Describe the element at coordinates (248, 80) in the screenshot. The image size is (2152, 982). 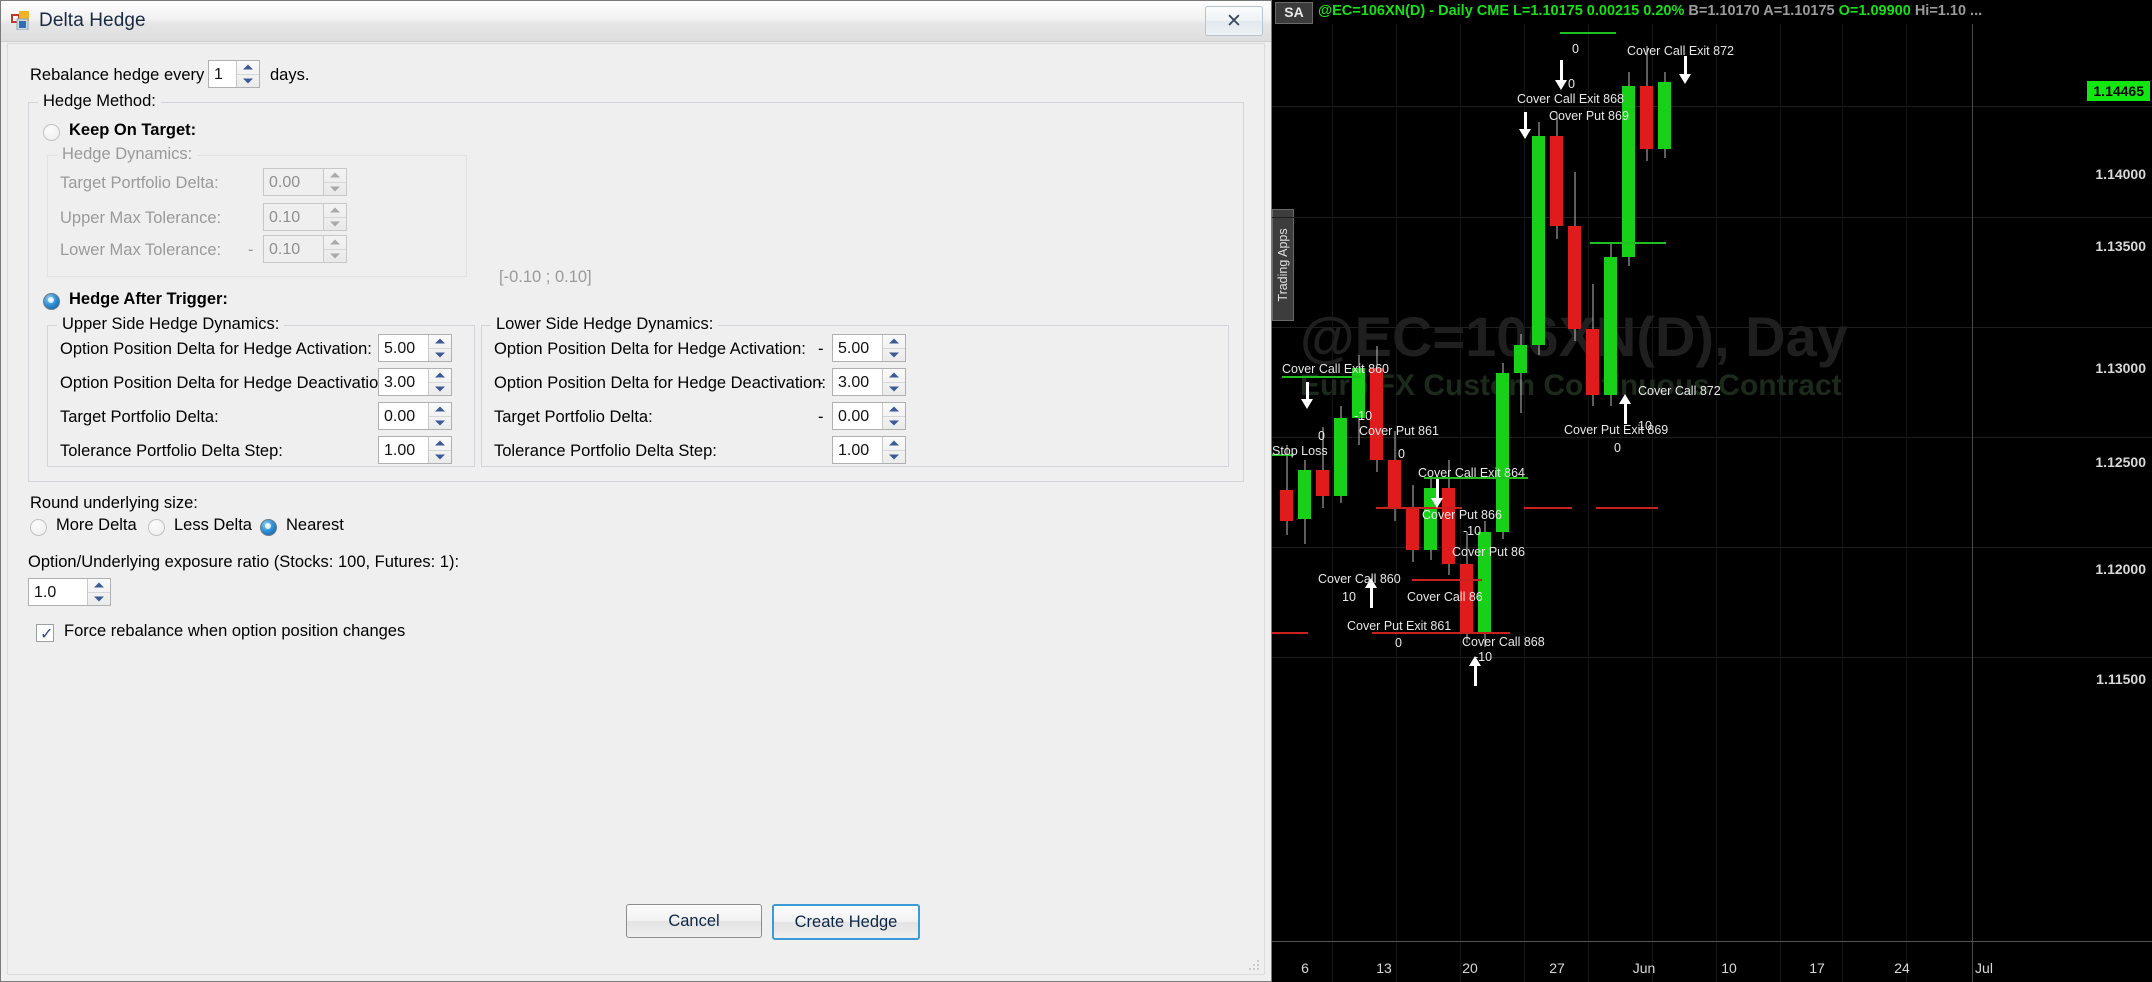
I see `rebalance-days-down` at that location.